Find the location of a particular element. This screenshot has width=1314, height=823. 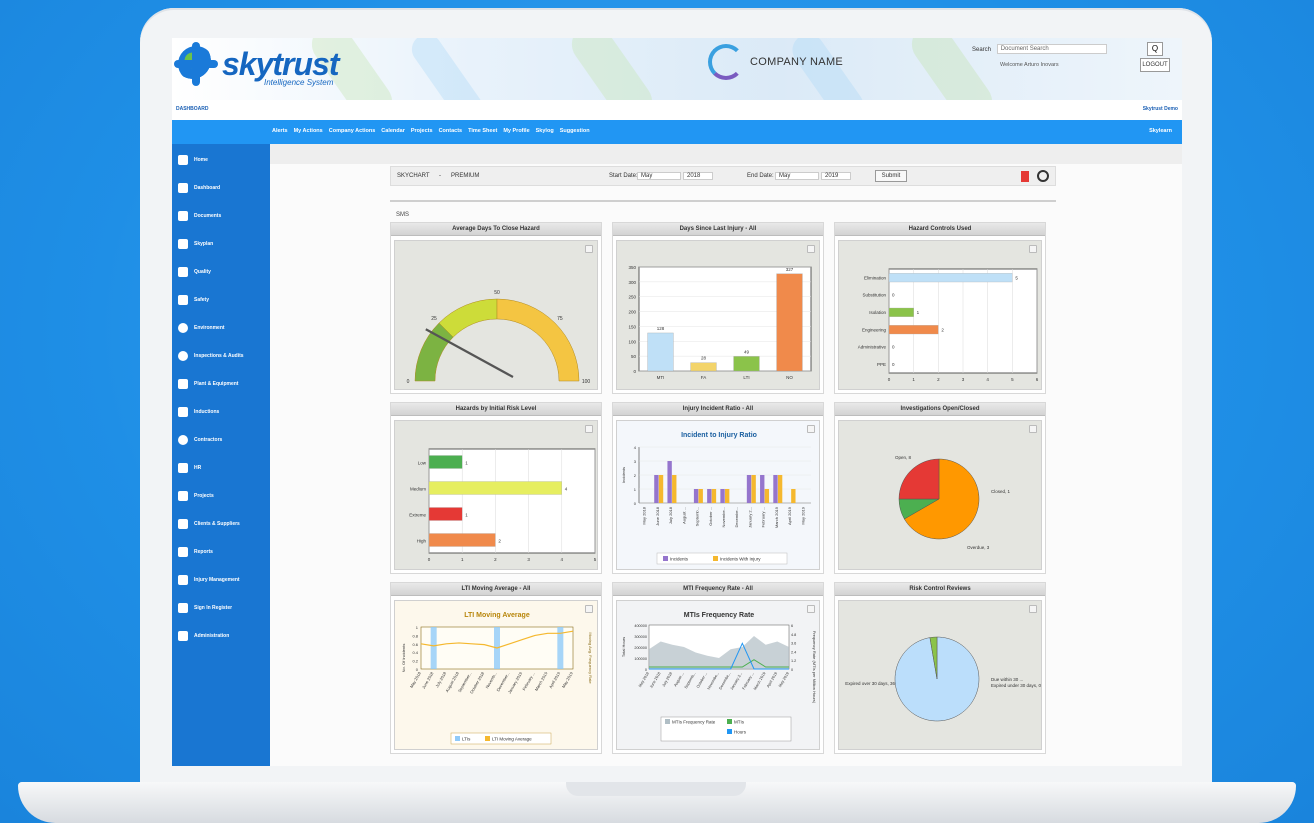

search-button: Q is located at coordinates (1155, 49).